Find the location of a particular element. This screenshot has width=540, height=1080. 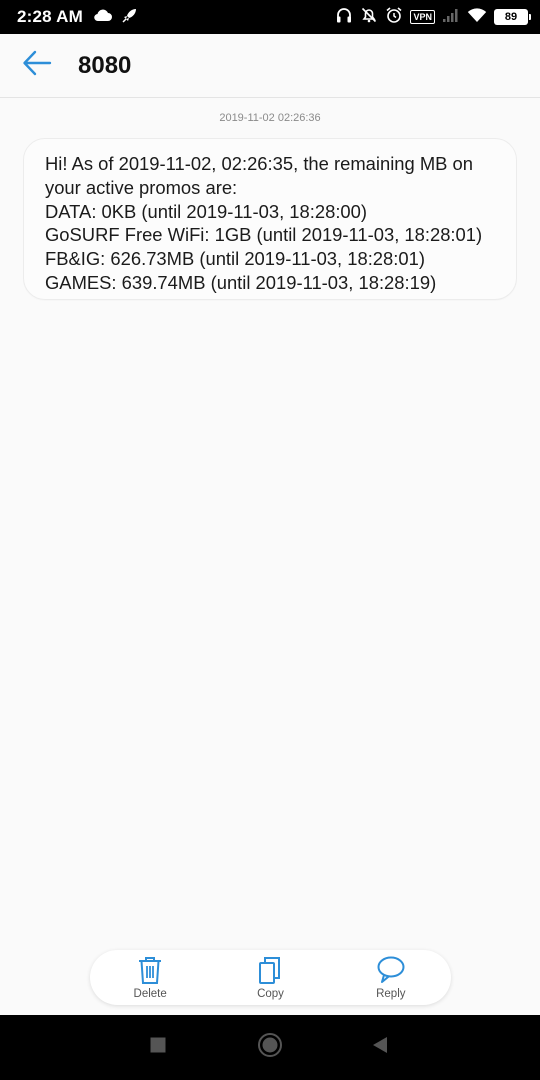

nav-back-button is located at coordinates (380, 1047).